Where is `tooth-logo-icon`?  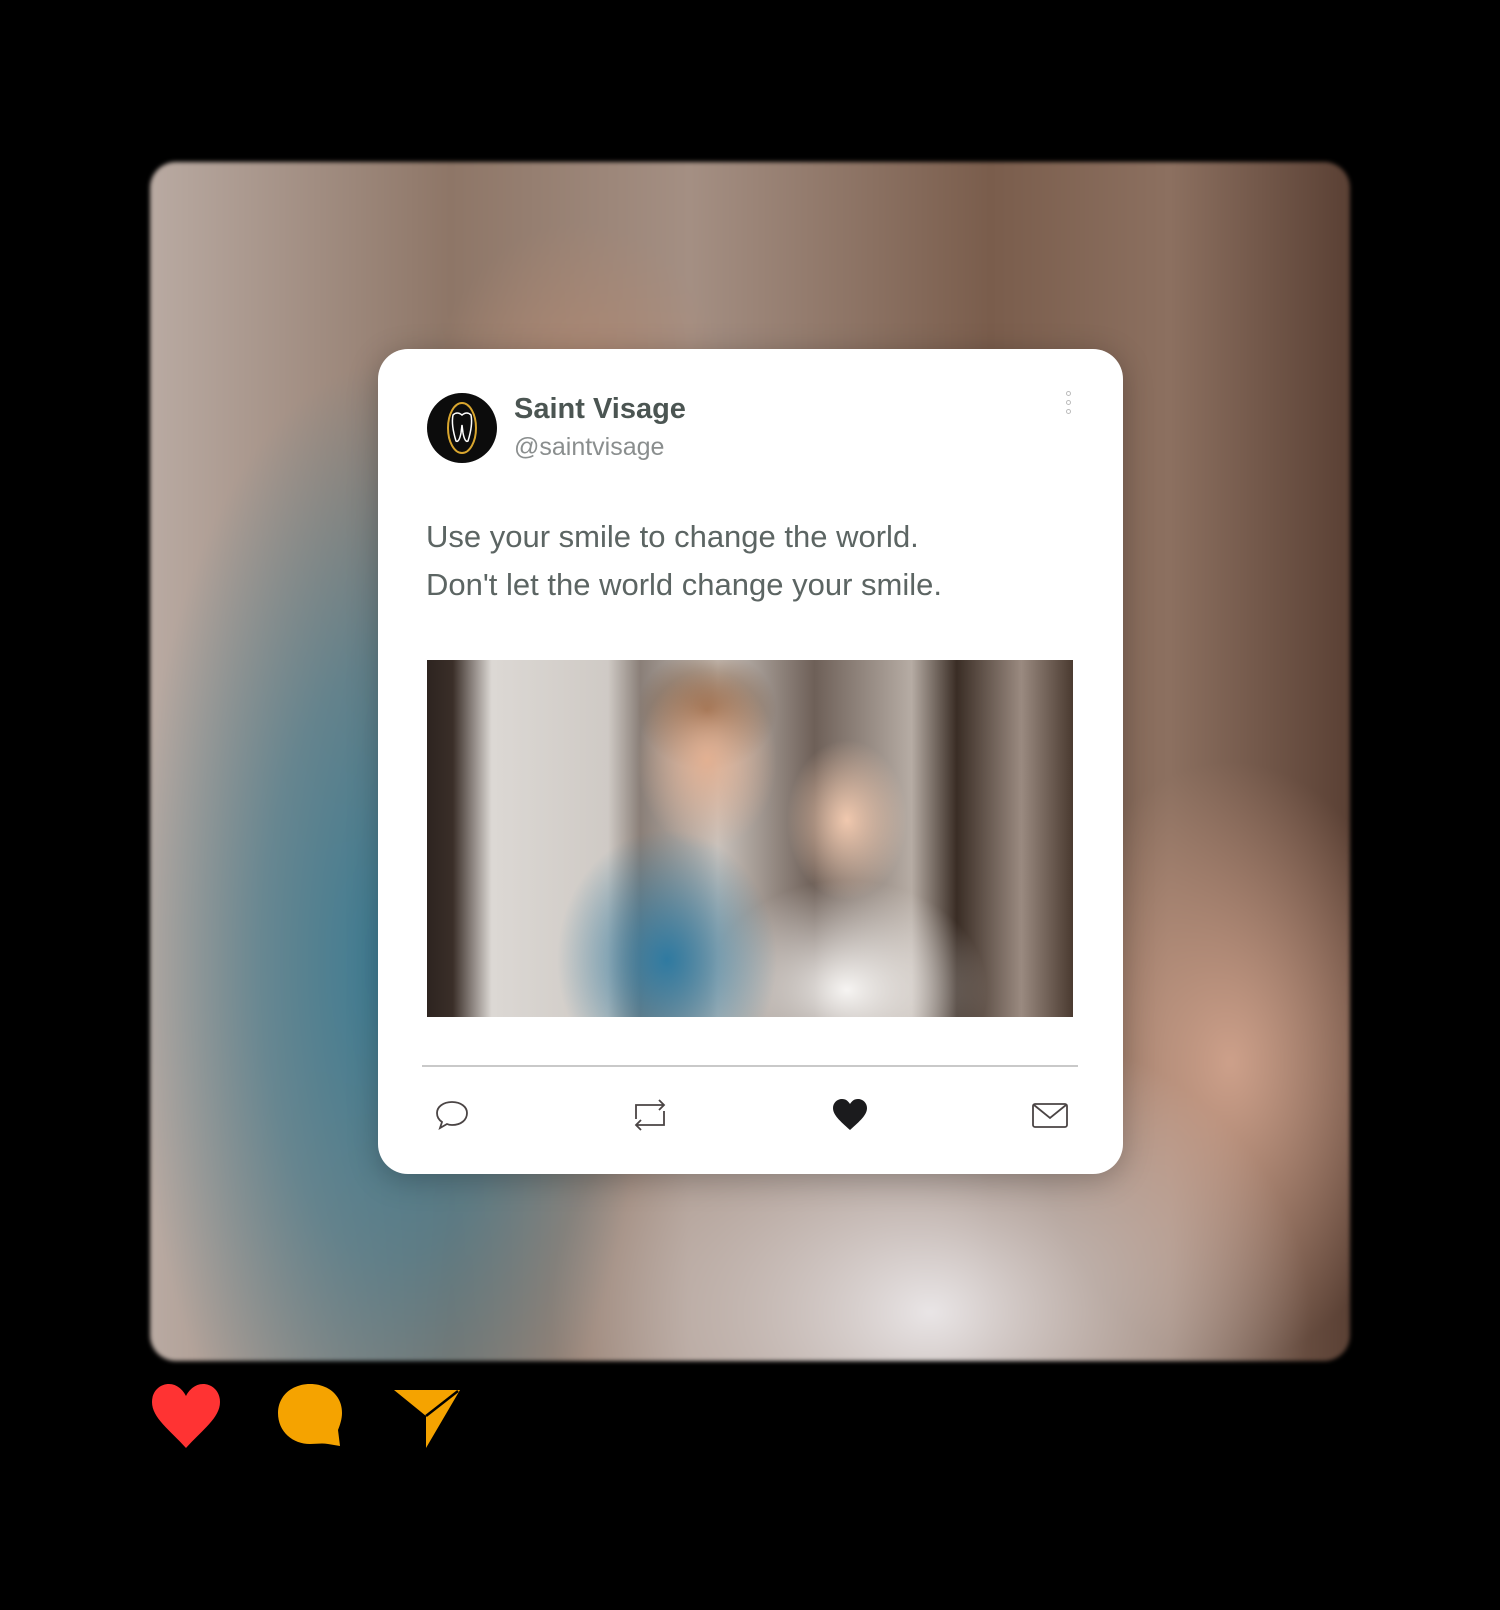 tooth-logo-icon is located at coordinates (462, 428).